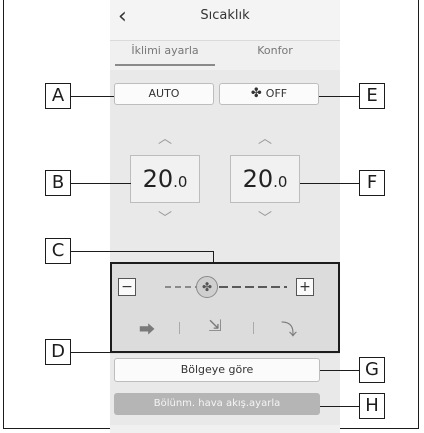 The width and height of the screenshot is (424, 433). Describe the element at coordinates (215, 325) in the screenshot. I see `airflow-body-icon: ⇲` at that location.